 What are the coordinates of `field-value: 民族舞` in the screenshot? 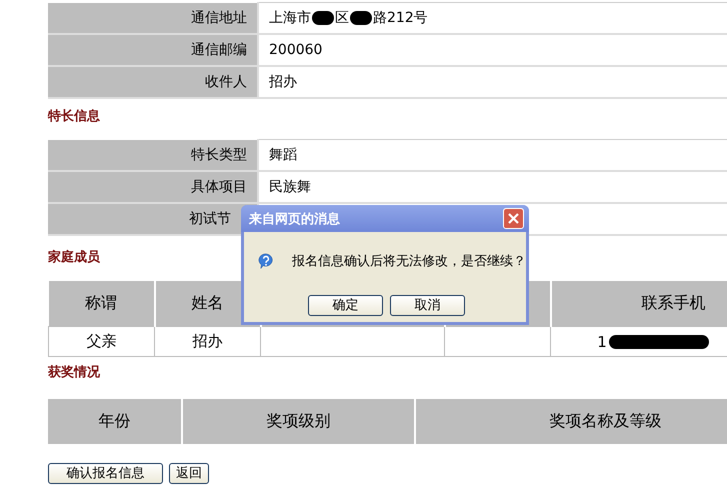 It's located at (290, 187).